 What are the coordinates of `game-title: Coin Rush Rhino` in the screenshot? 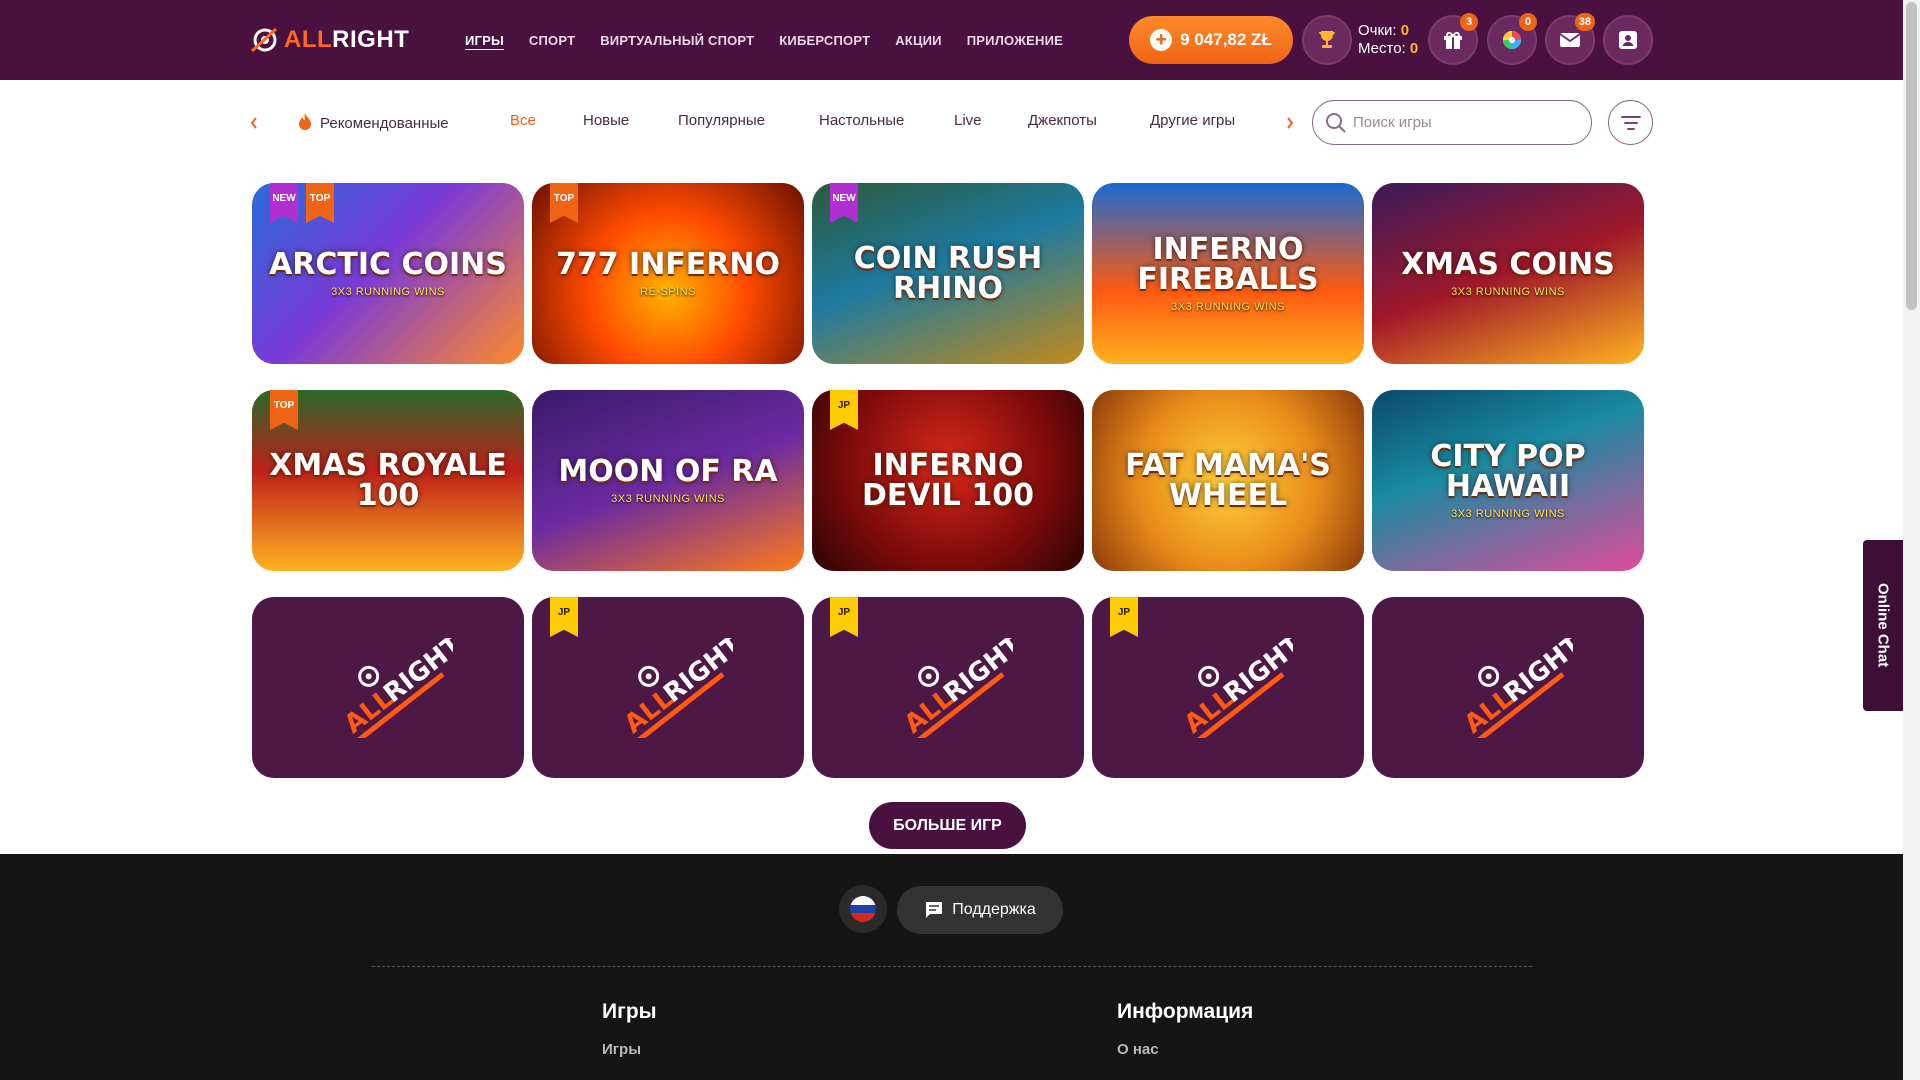 It's located at (948, 273).